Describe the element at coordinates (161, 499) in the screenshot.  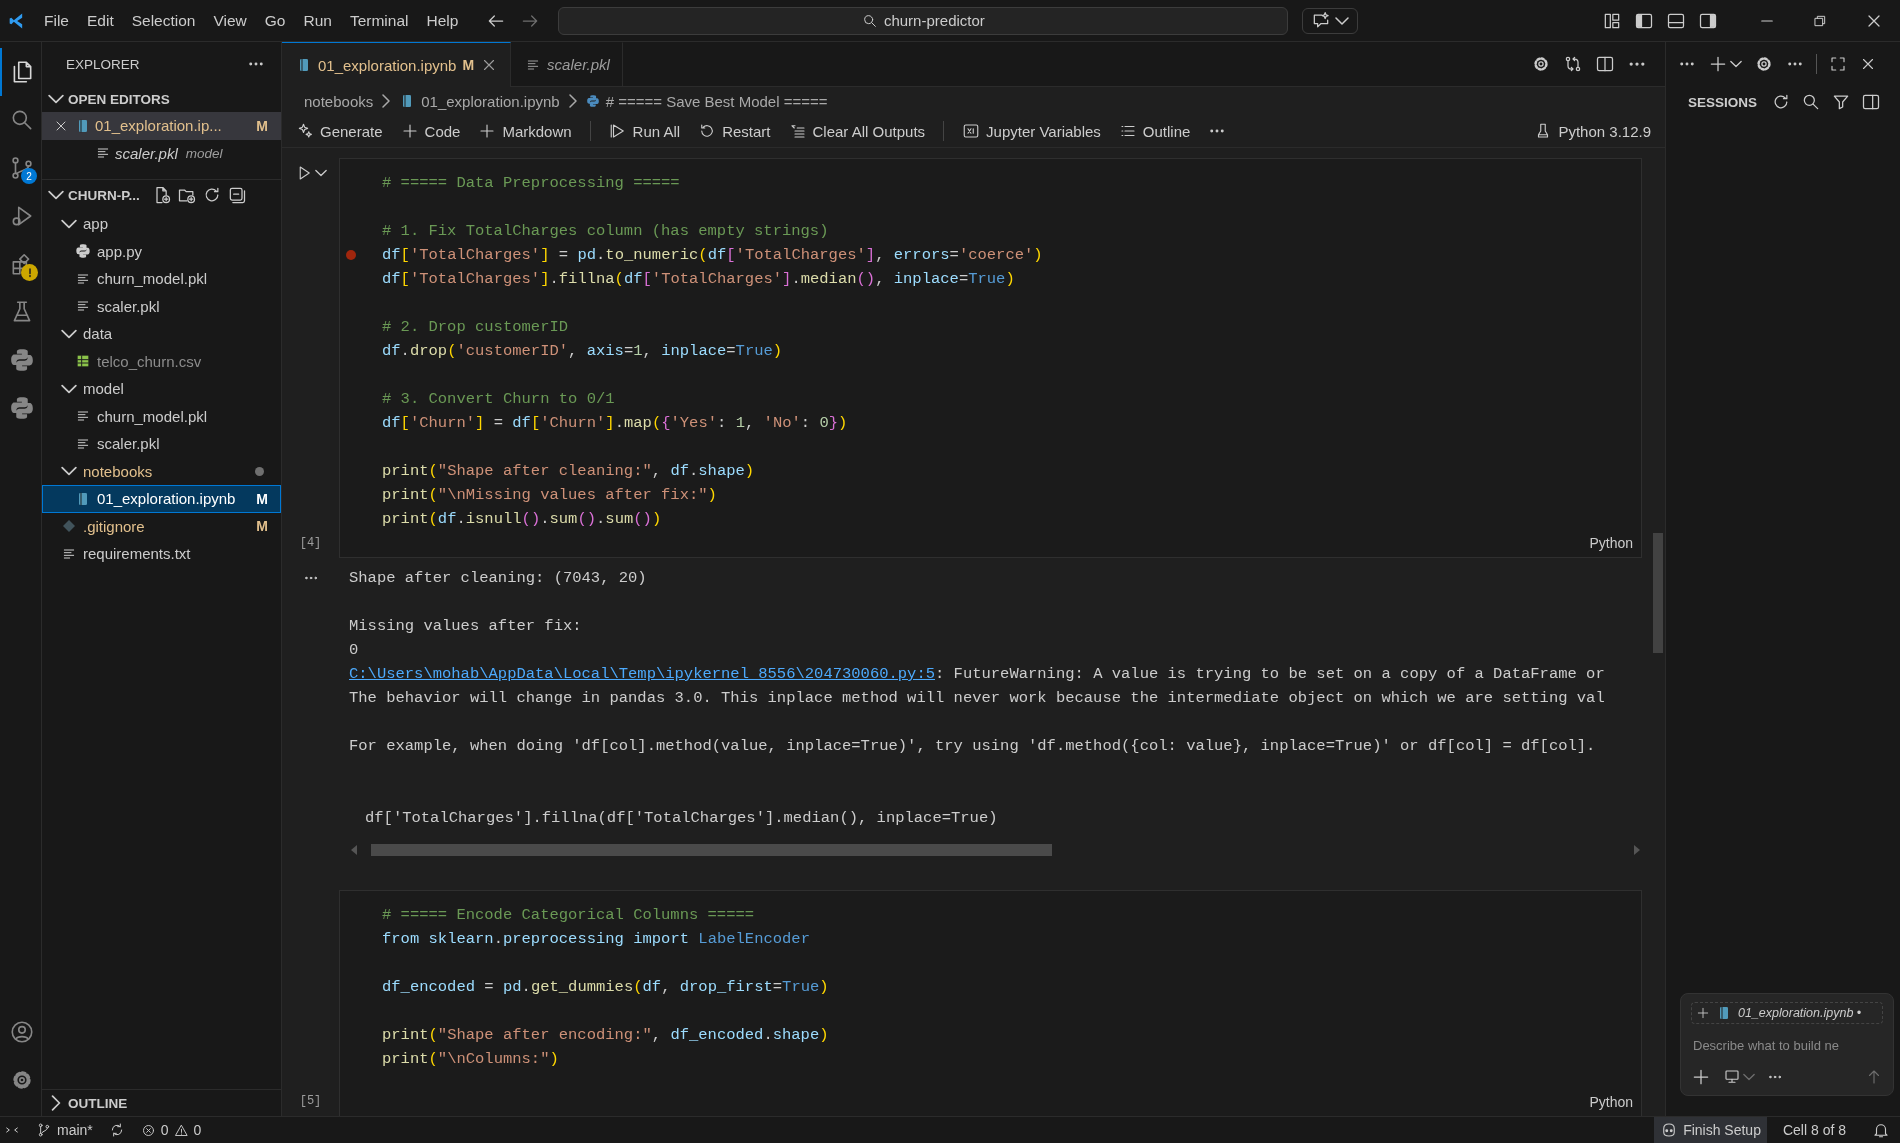
I see `tree-item: 01_exploration.ipynb M` at that location.